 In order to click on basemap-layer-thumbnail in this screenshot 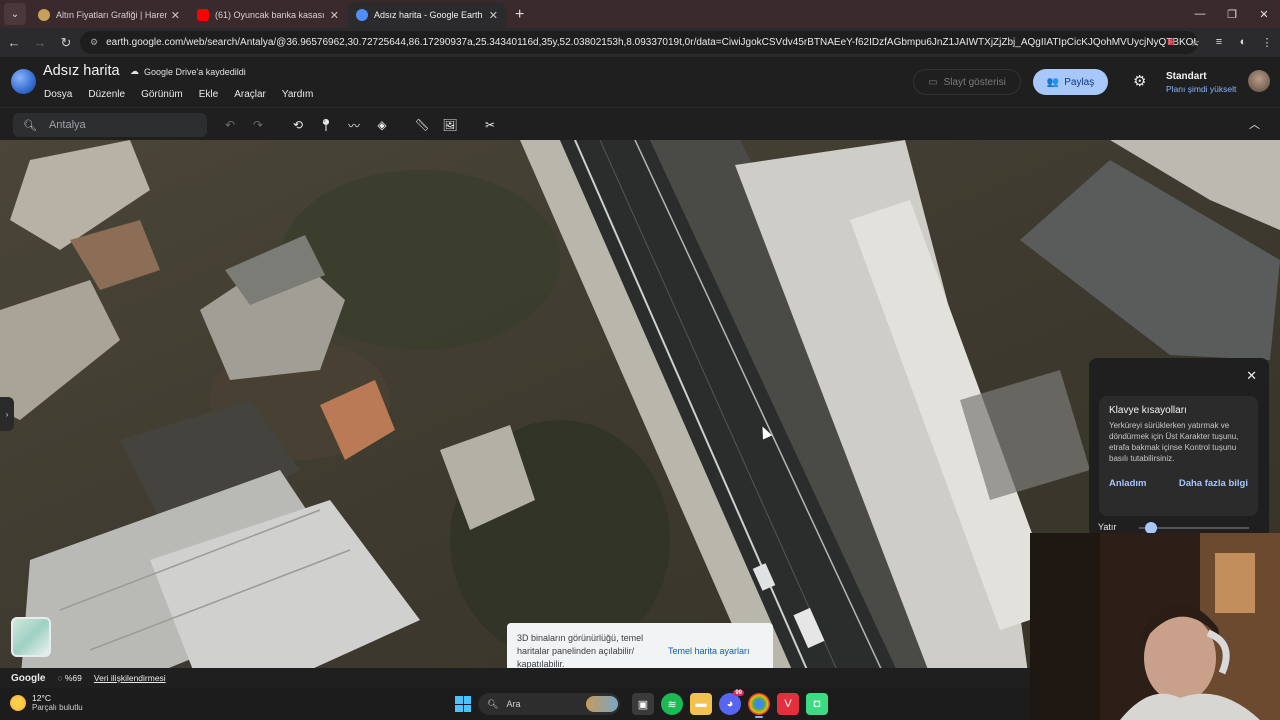, I will do `click(31, 637)`.